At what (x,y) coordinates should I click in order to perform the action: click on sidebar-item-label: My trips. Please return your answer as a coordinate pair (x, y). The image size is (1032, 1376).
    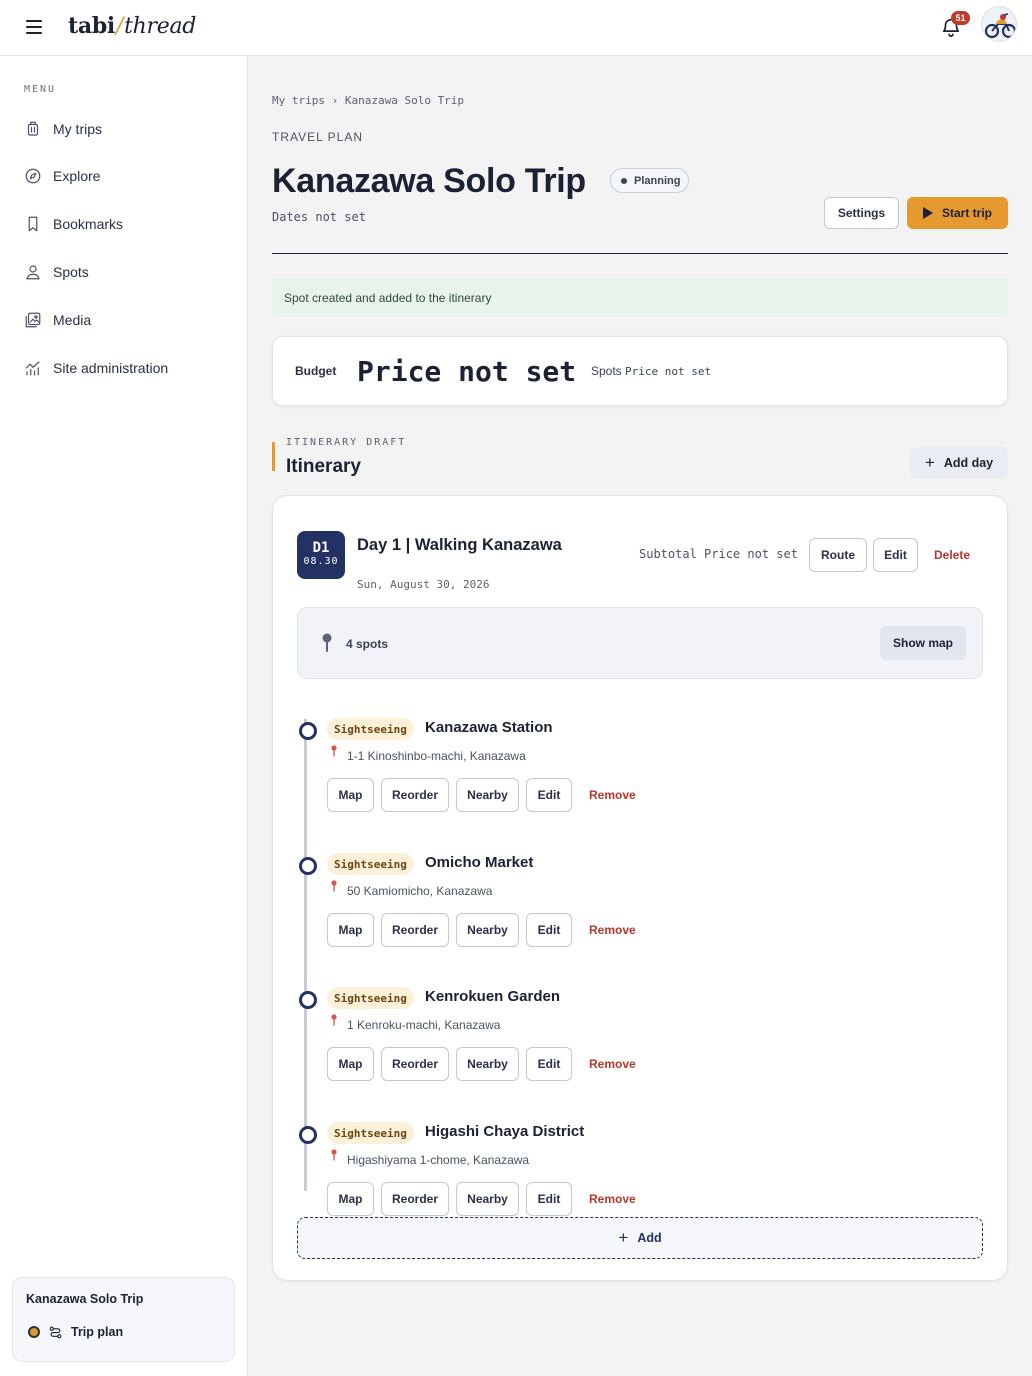
    Looking at the image, I should click on (77, 129).